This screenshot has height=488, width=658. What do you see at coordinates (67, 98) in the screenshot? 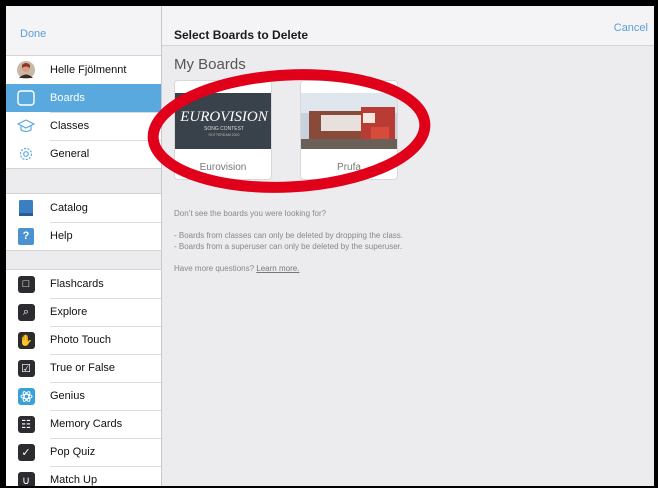
I see `sidebar-item-label: Boards` at bounding box center [67, 98].